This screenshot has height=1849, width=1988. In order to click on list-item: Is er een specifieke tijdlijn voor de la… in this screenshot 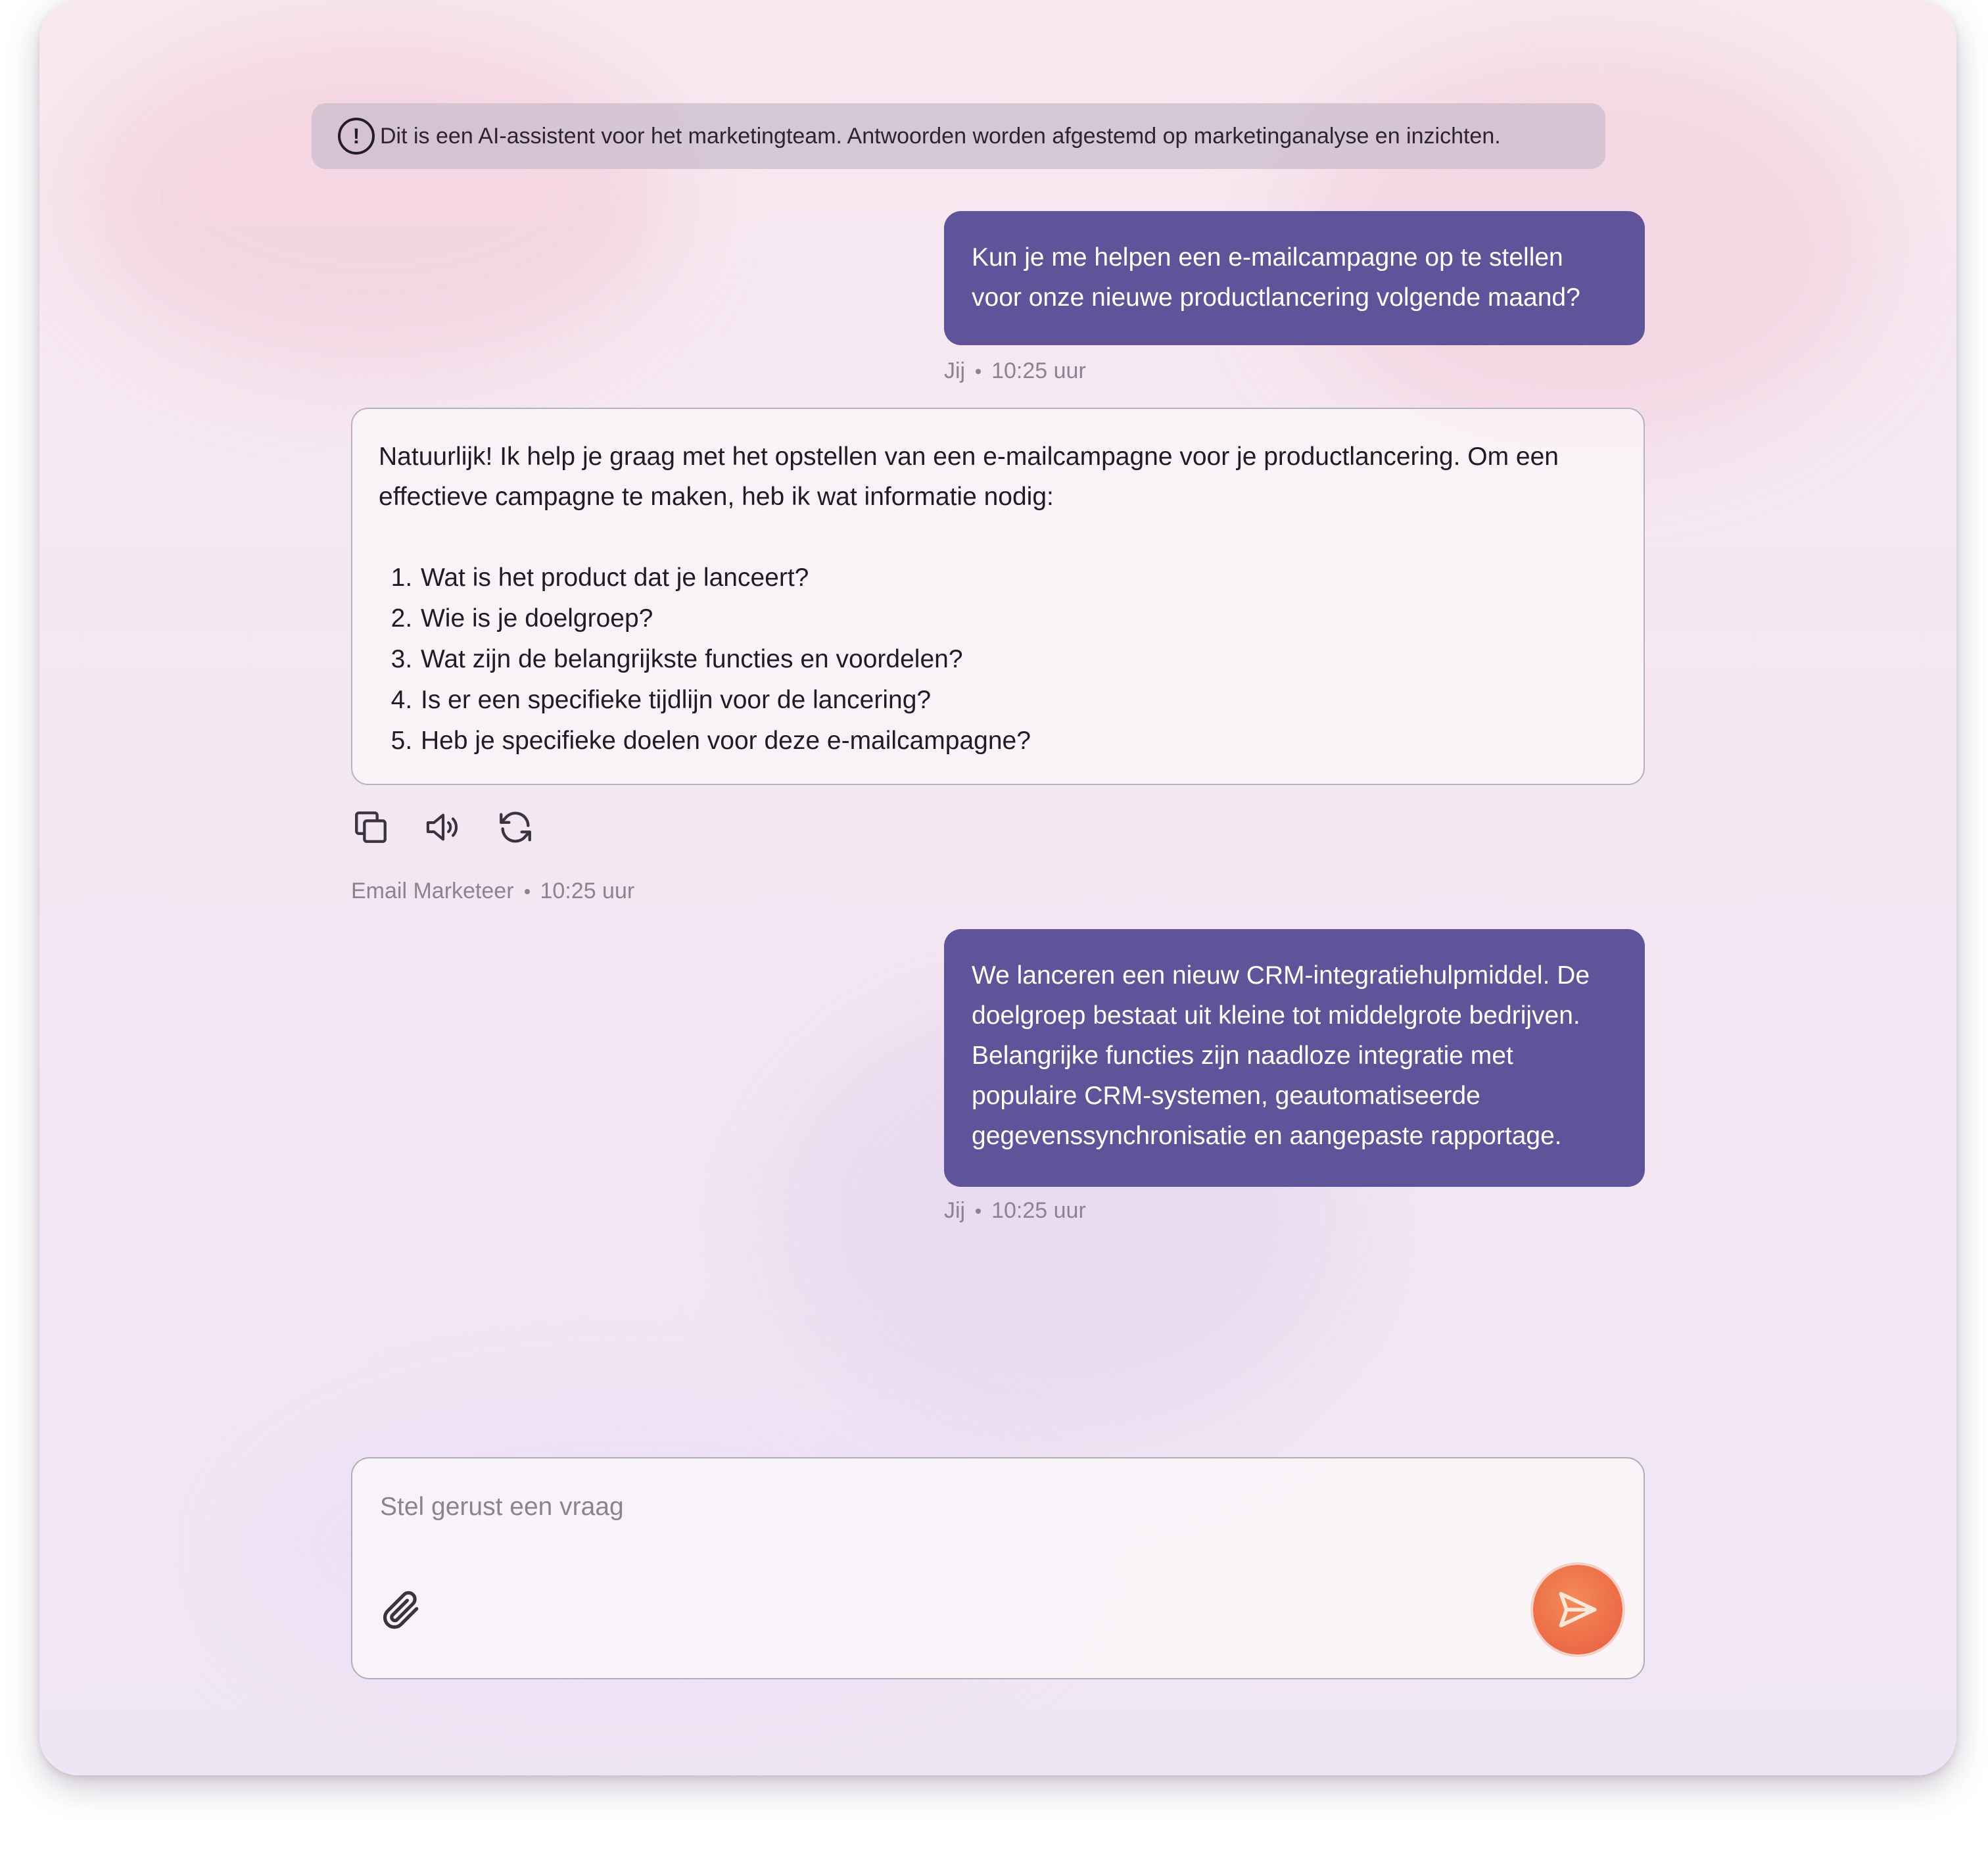, I will do `click(1018, 700)`.